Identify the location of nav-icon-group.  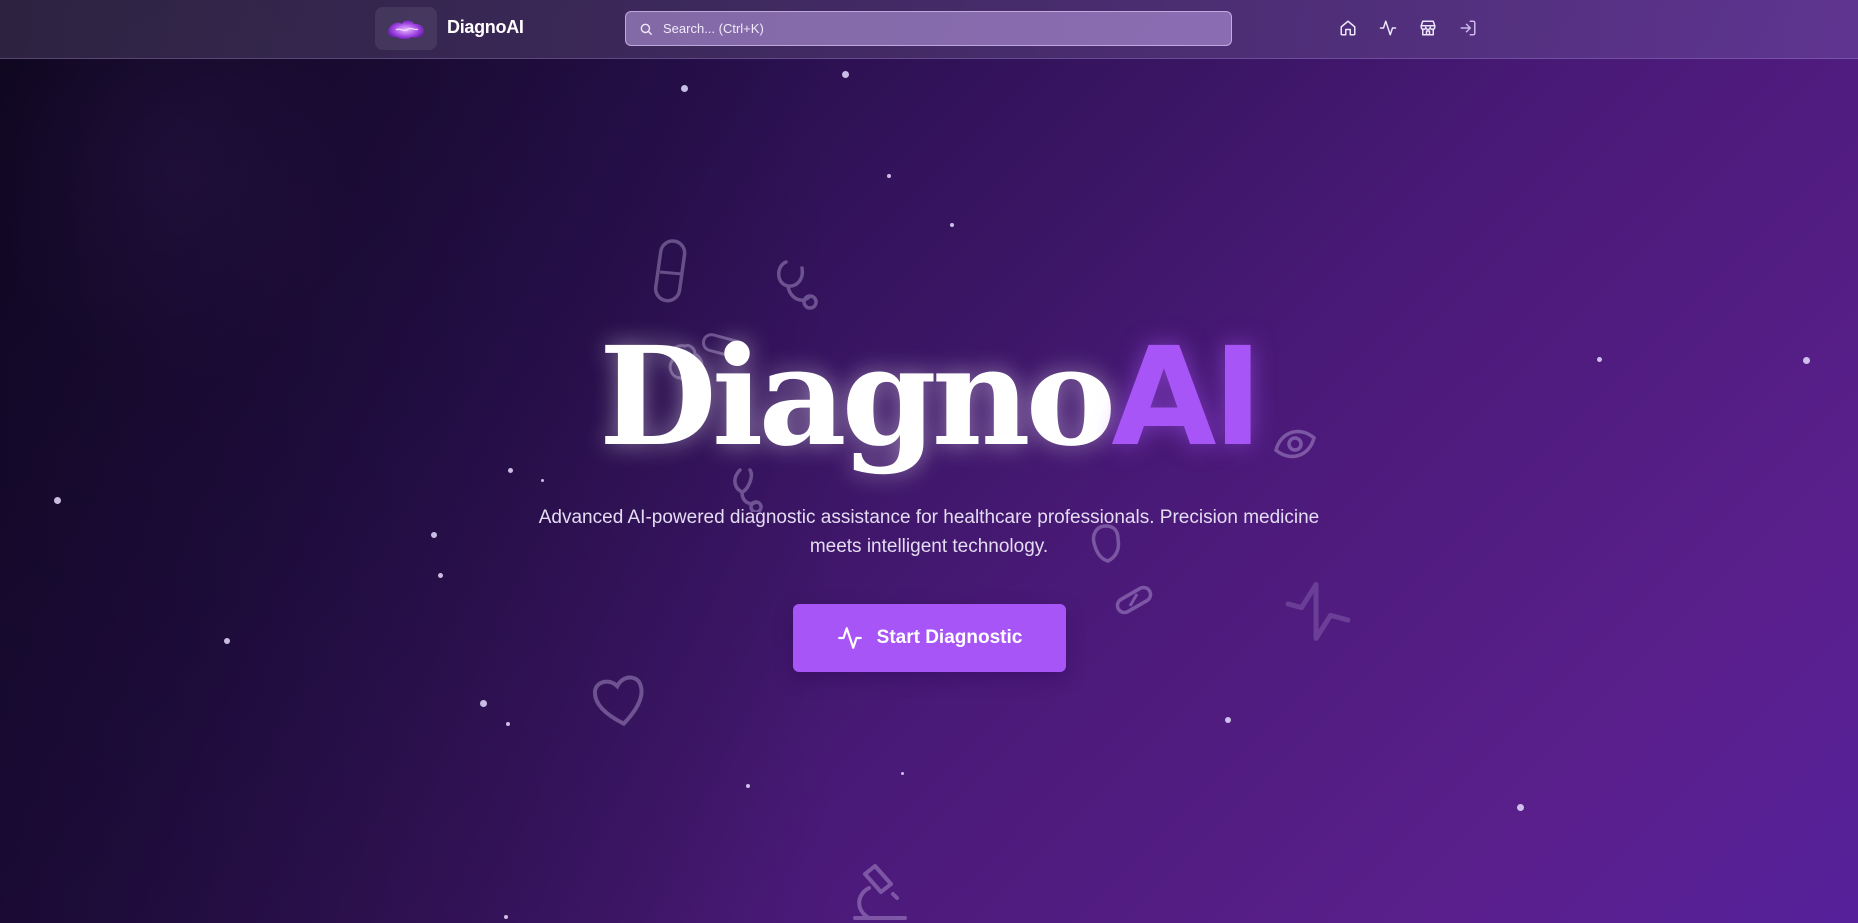
(1408, 28).